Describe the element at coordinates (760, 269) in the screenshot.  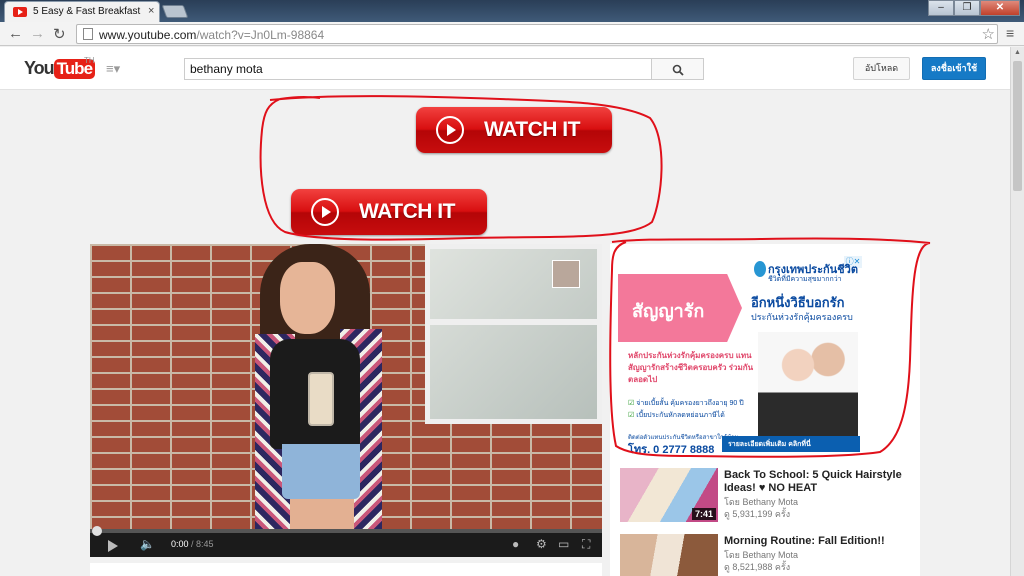
I see `insurer-logo-icon` at that location.